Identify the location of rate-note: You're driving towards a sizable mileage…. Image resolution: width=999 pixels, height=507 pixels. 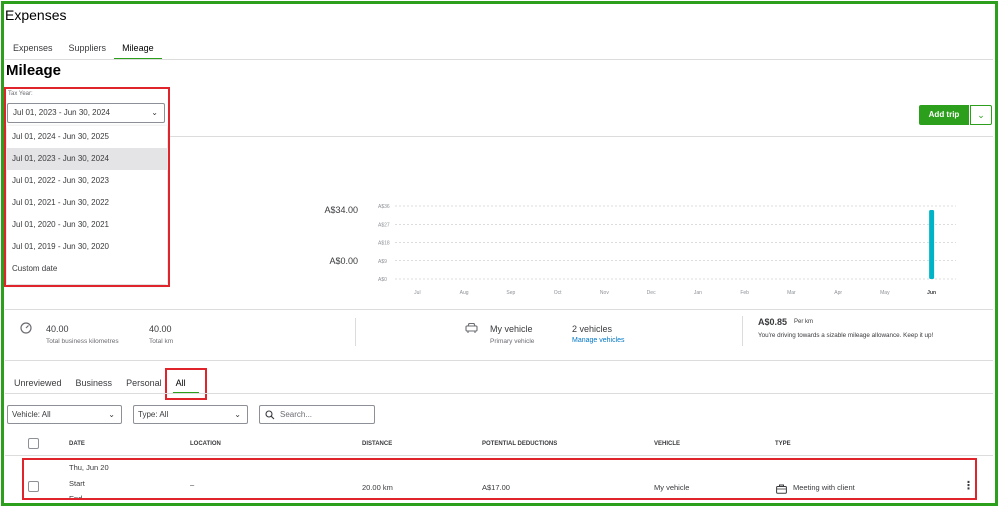
(846, 335).